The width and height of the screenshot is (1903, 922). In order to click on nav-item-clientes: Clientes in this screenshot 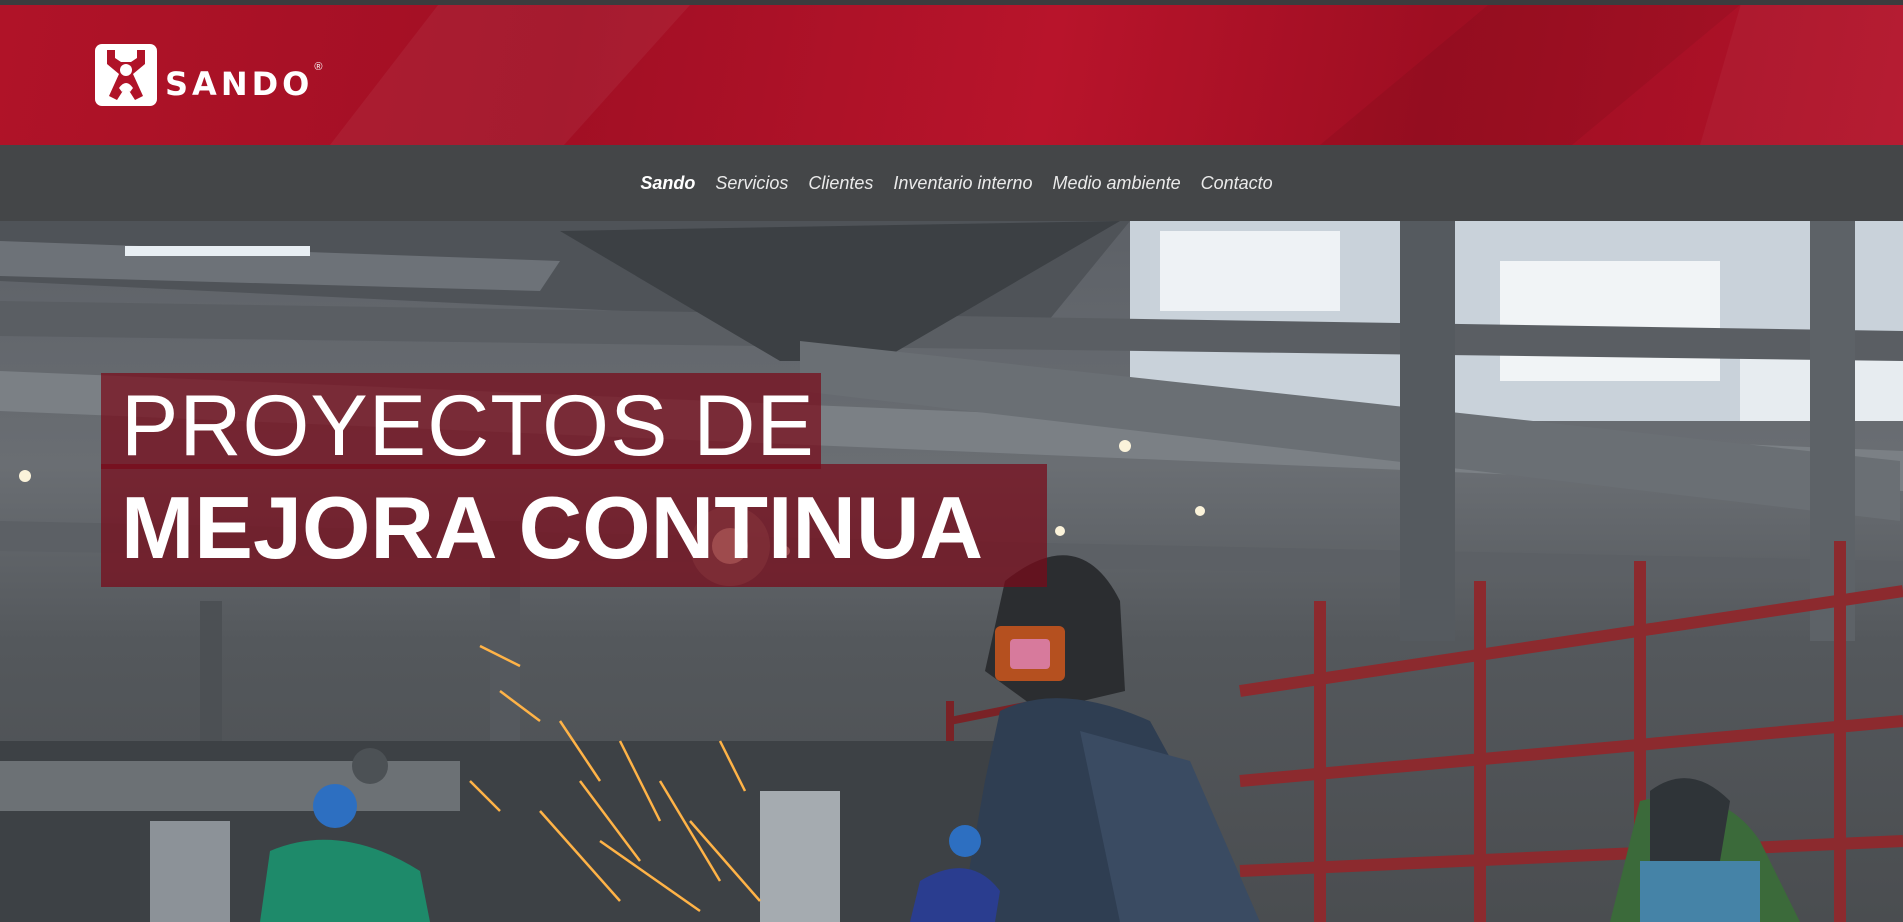, I will do `click(840, 183)`.